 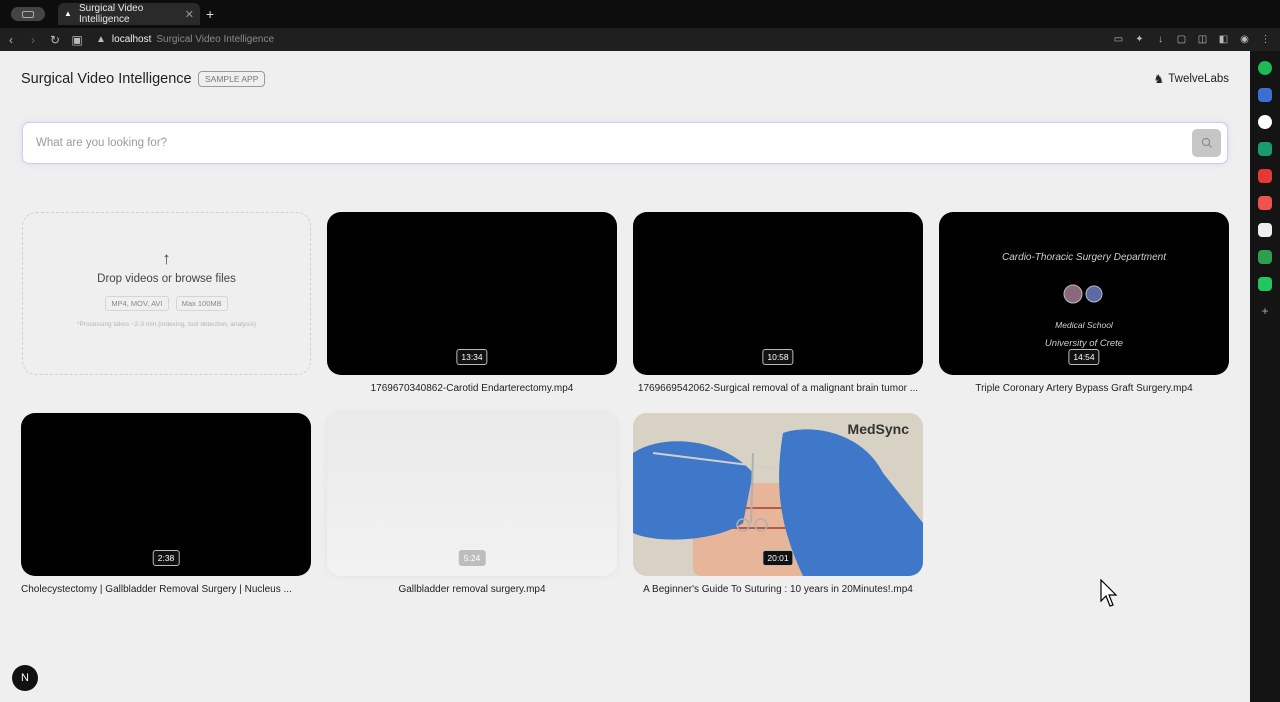 What do you see at coordinates (1265, 311) in the screenshot?
I see `add-icon: +` at bounding box center [1265, 311].